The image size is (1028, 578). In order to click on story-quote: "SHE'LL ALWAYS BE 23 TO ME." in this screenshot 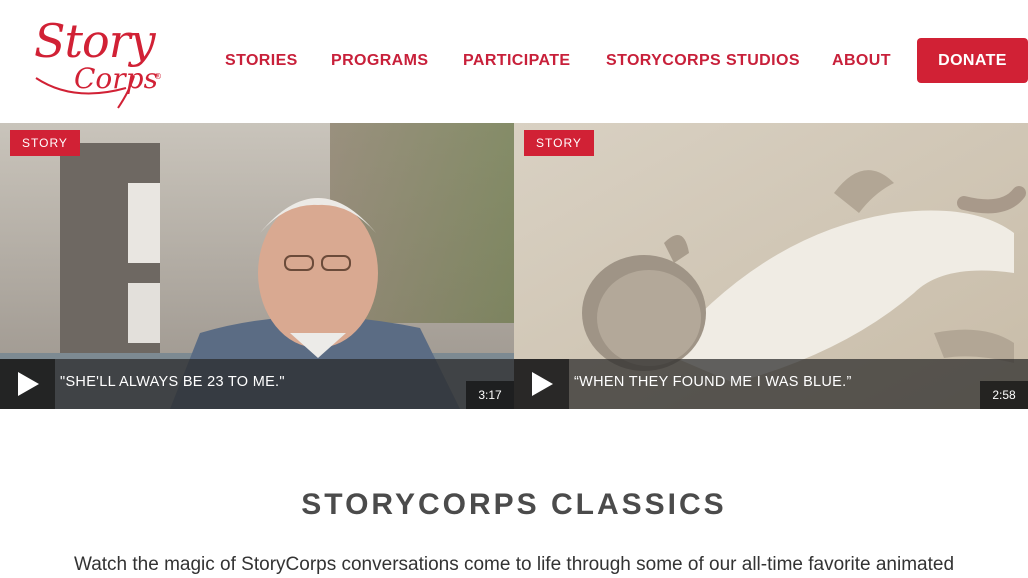, I will do `click(172, 382)`.